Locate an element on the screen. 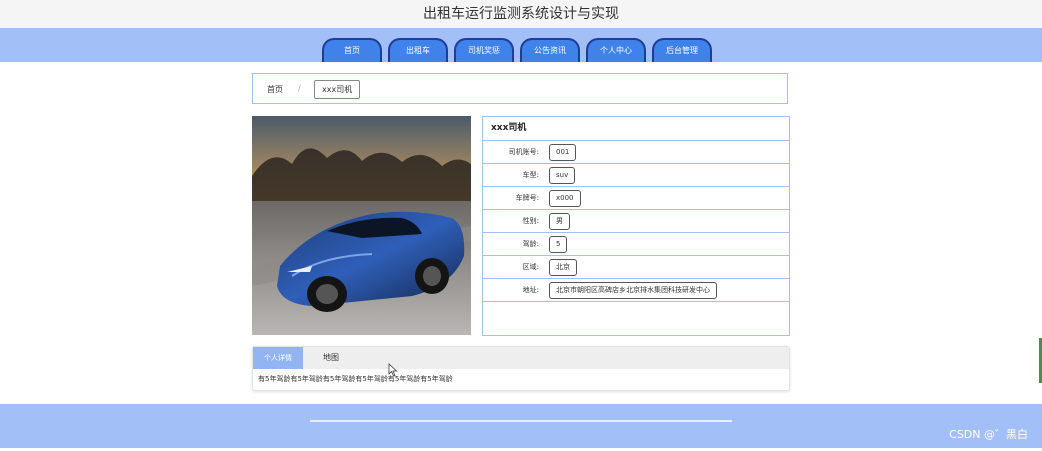 This screenshot has height=451, width=1042. nav-tab-taxi: 出租车 is located at coordinates (418, 50).